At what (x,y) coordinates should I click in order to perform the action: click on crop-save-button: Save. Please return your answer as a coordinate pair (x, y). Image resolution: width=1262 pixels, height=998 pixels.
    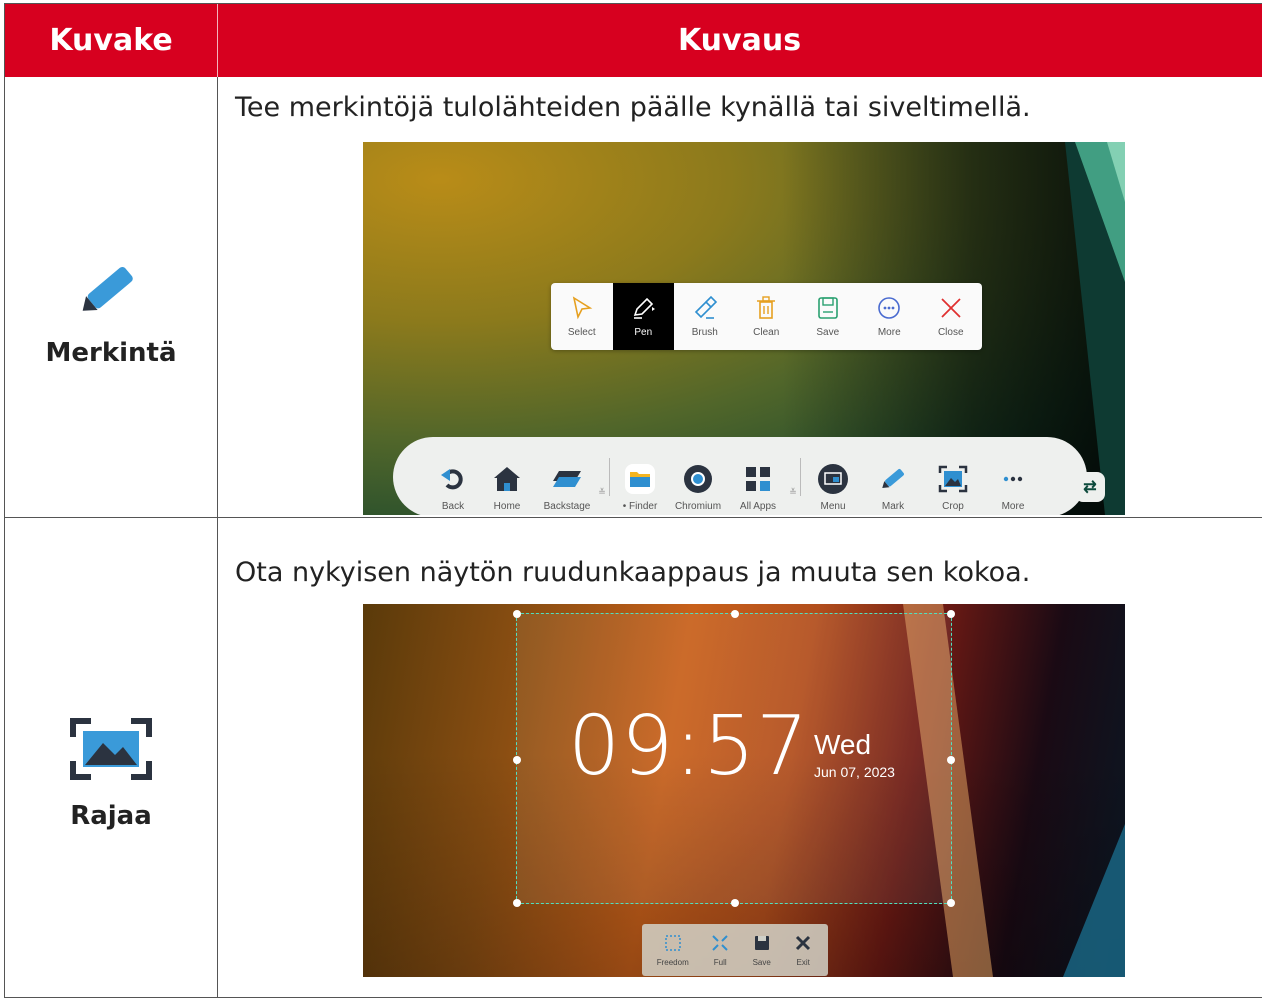
    Looking at the image, I should click on (762, 950).